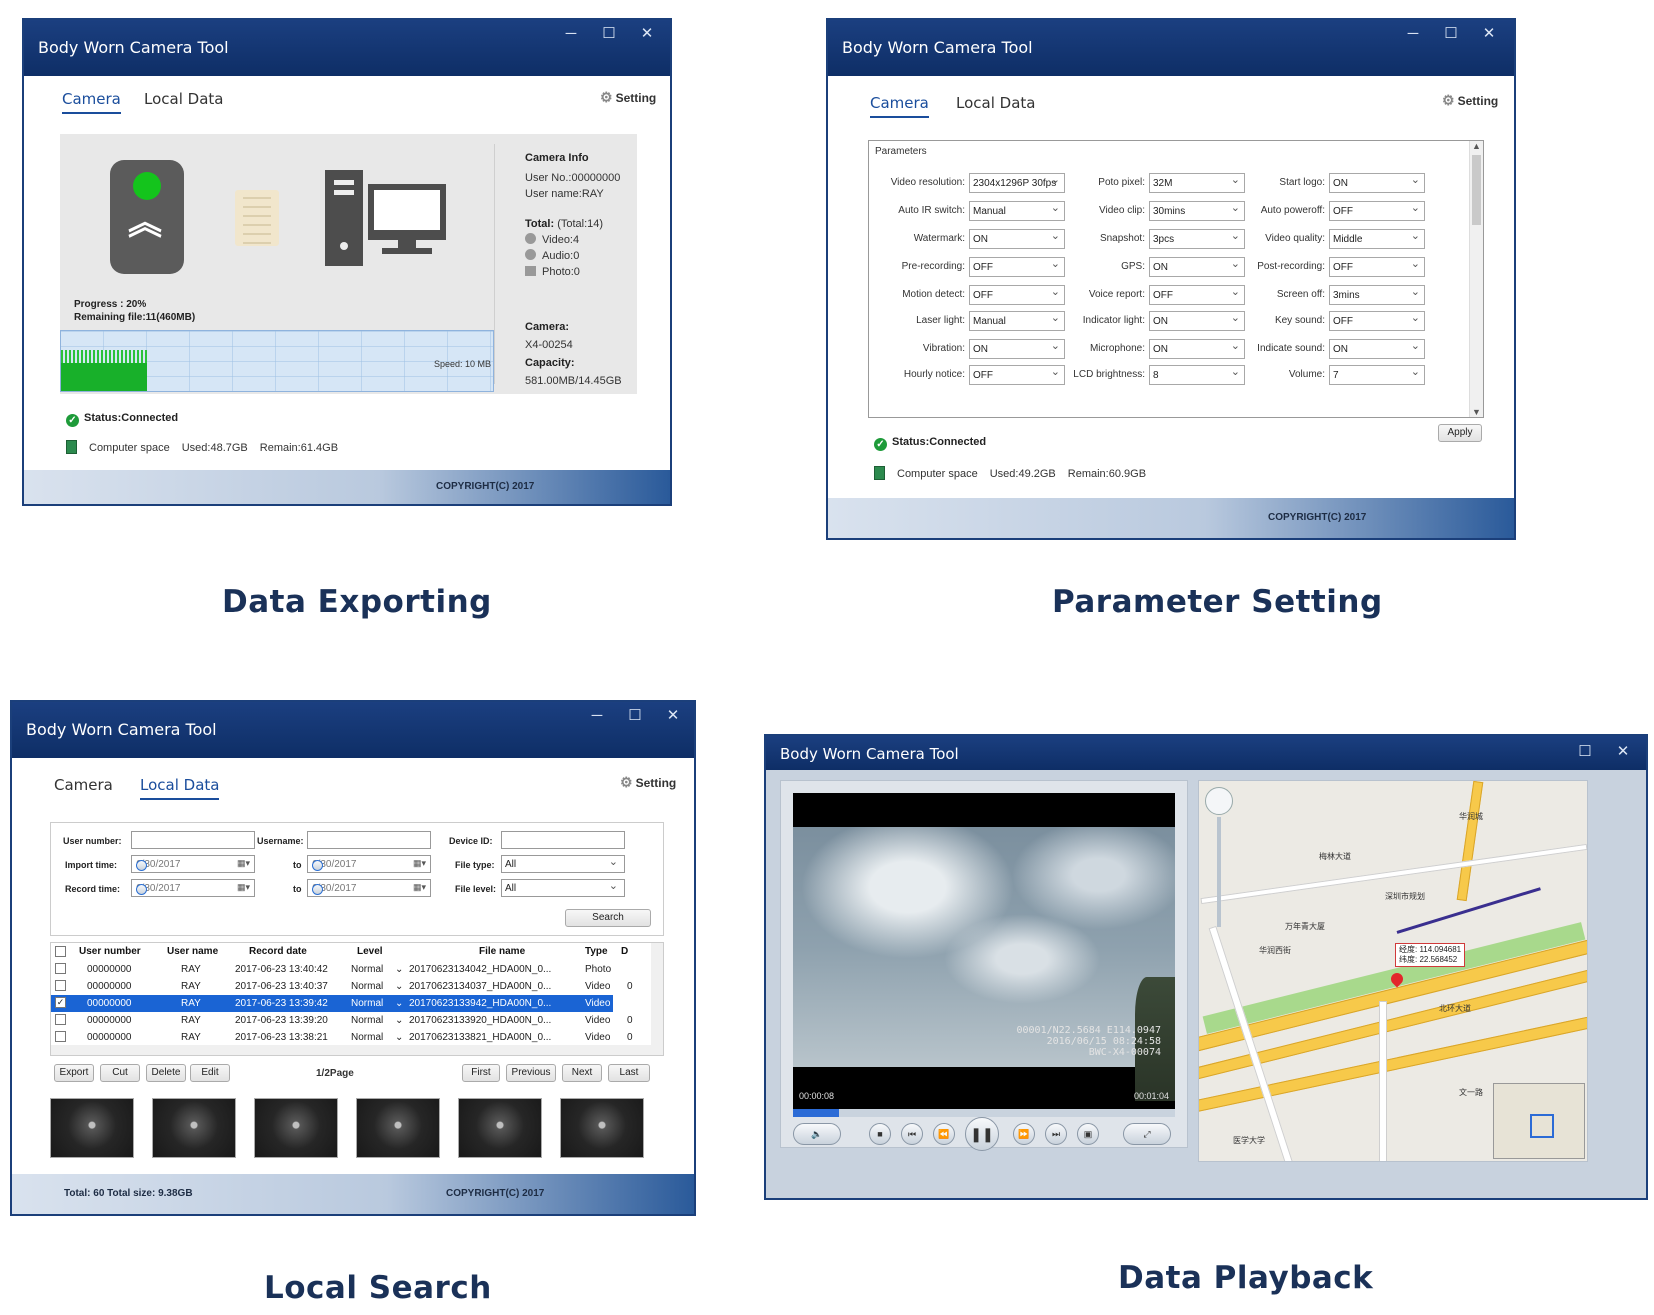  I want to click on col-user-number: User number, so click(110, 951).